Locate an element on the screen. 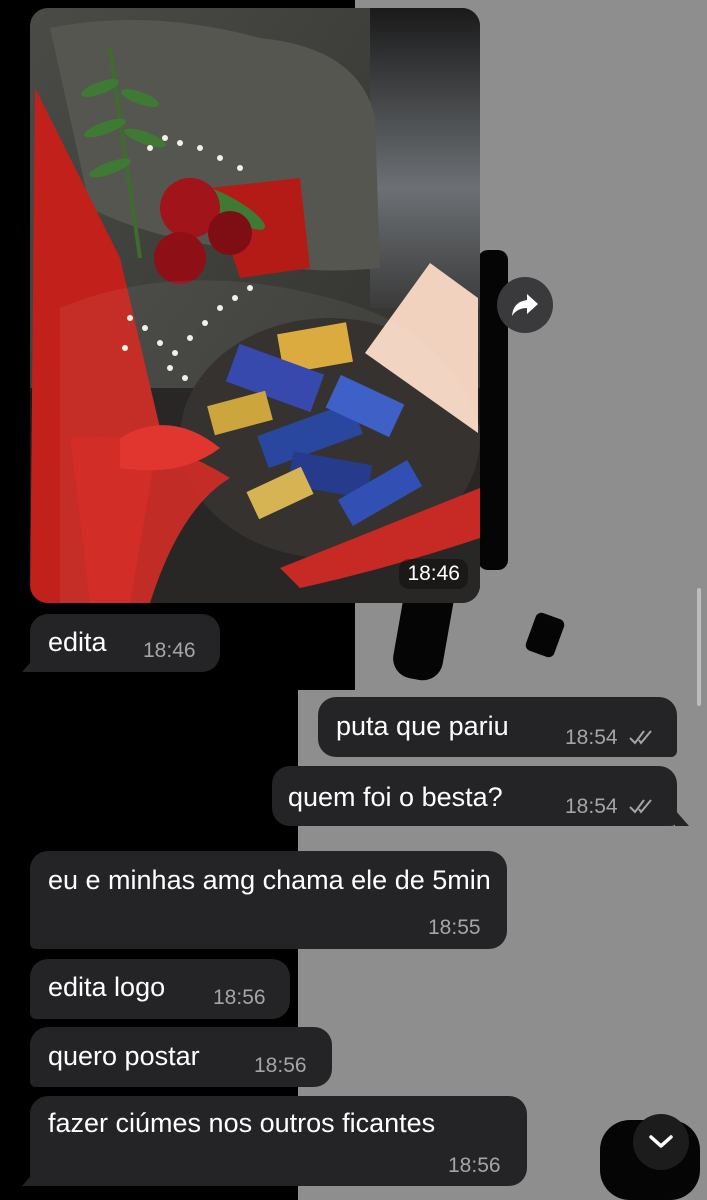  outgoing-message: puta que pariu 18:54 is located at coordinates (497, 727).